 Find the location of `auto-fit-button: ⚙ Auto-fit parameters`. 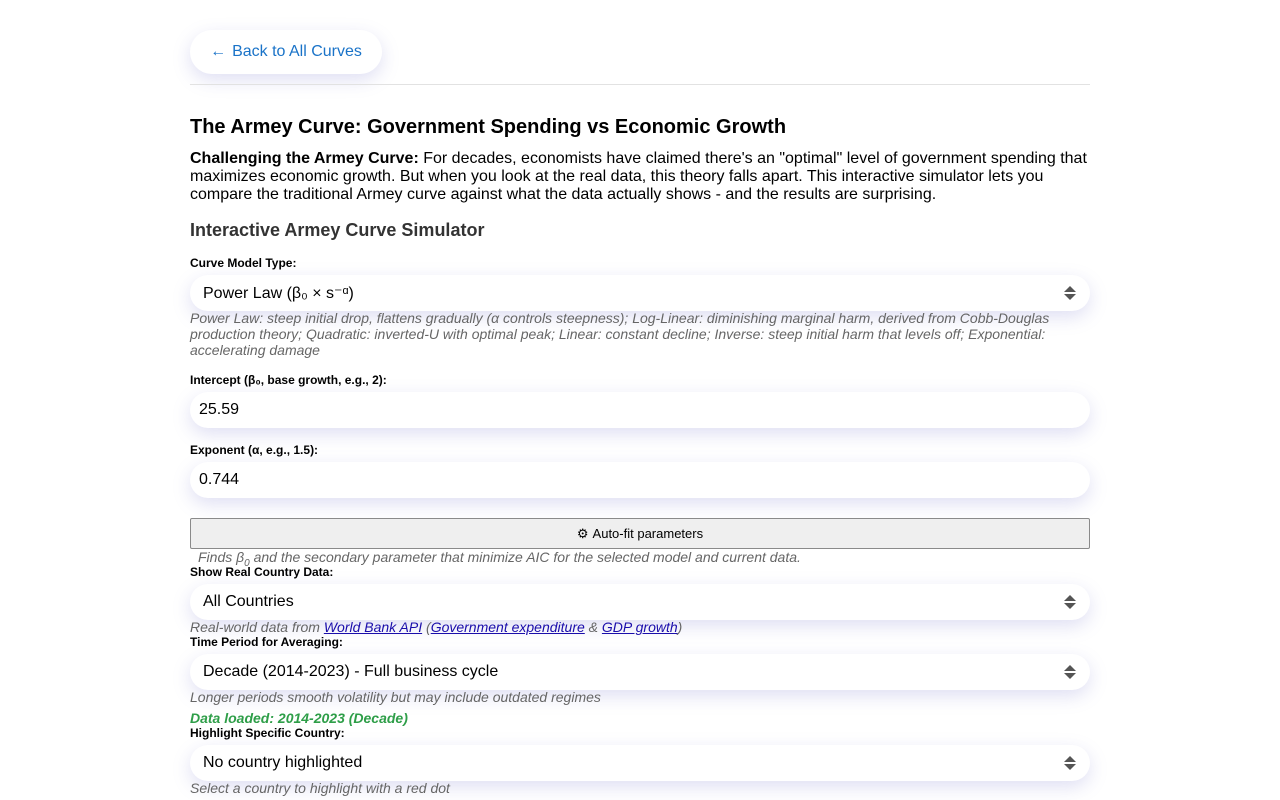

auto-fit-button: ⚙ Auto-fit parameters is located at coordinates (640, 533).